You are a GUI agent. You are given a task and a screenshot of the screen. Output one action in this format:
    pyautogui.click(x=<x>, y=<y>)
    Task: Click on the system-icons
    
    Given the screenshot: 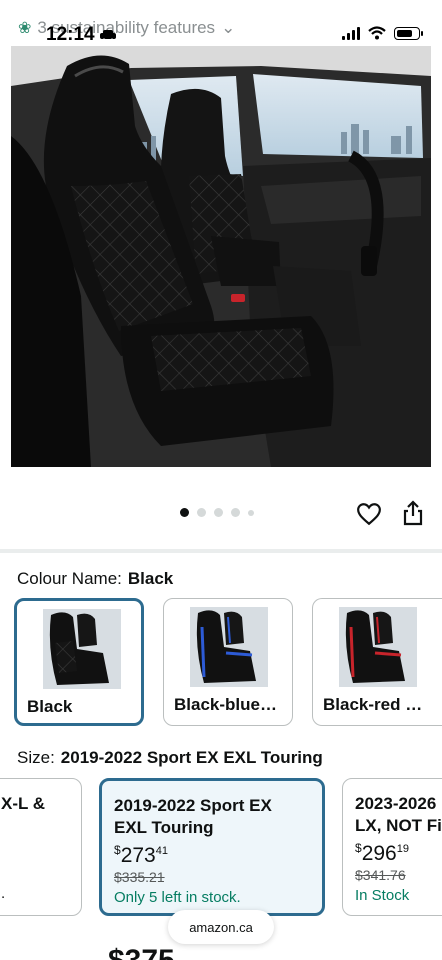 What is the action you would take?
    pyautogui.click(x=382, y=33)
    